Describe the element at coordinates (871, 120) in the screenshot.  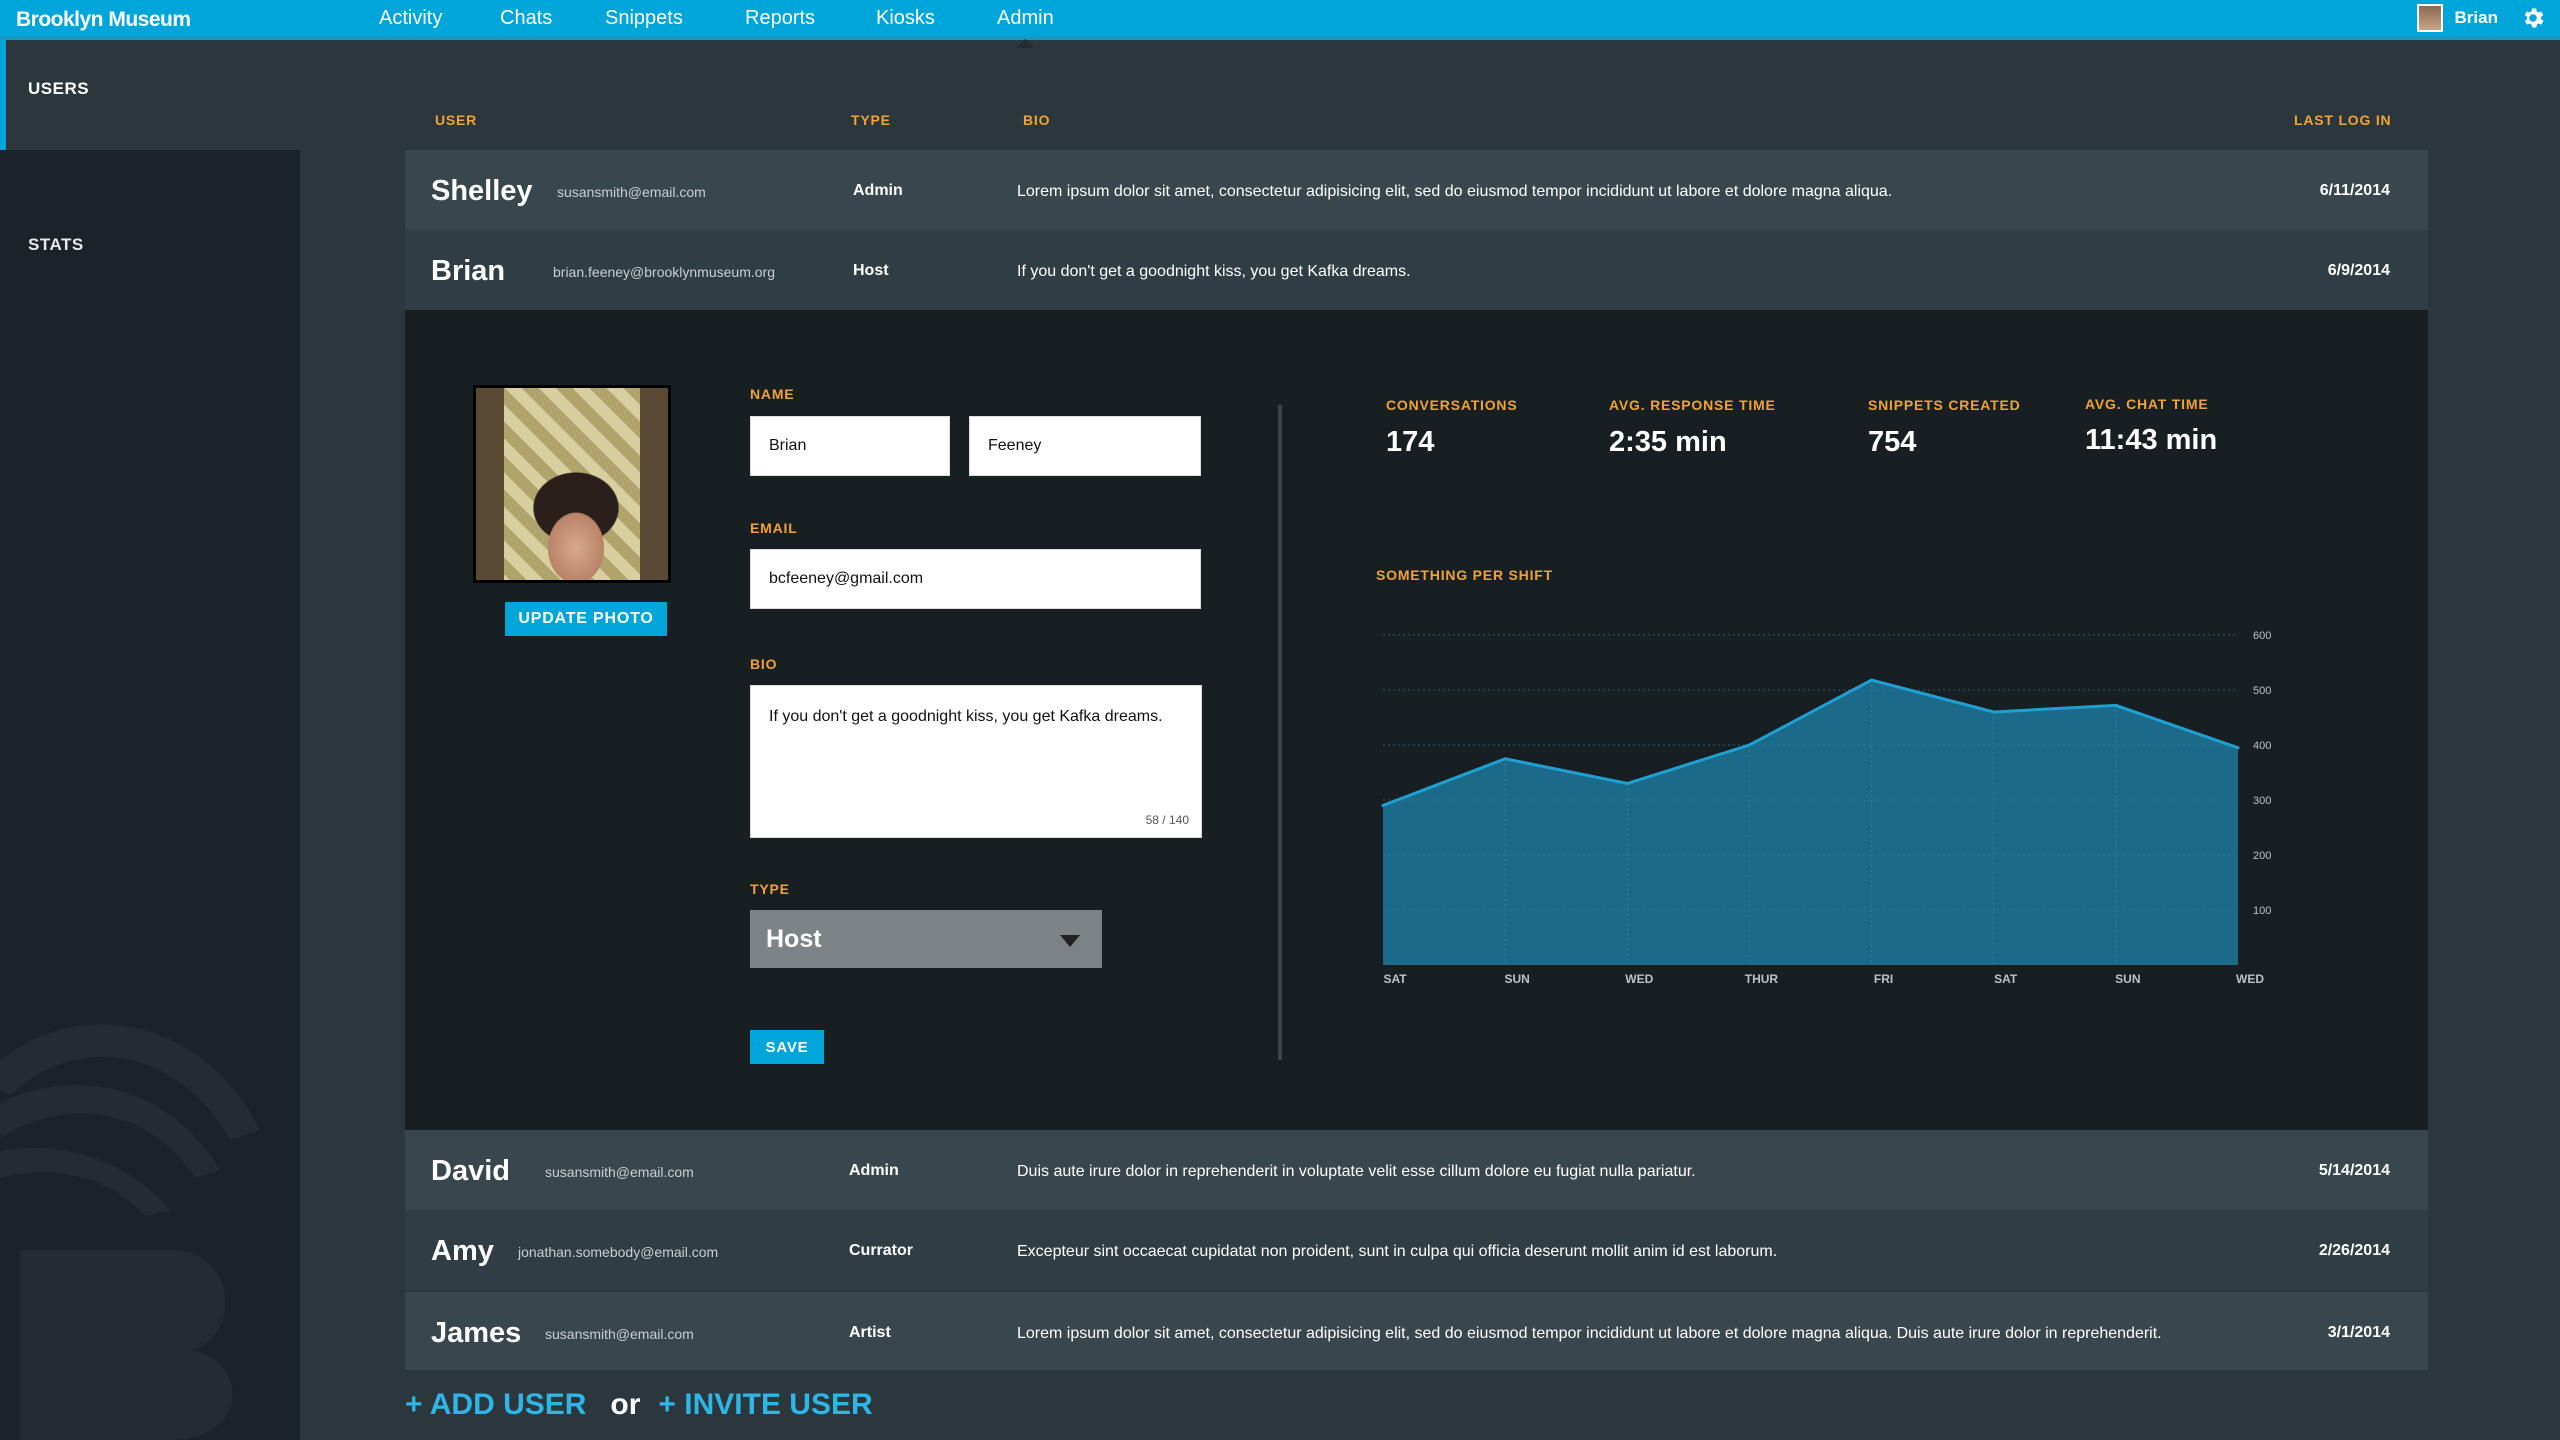
I see `header-type: TYPE` at that location.